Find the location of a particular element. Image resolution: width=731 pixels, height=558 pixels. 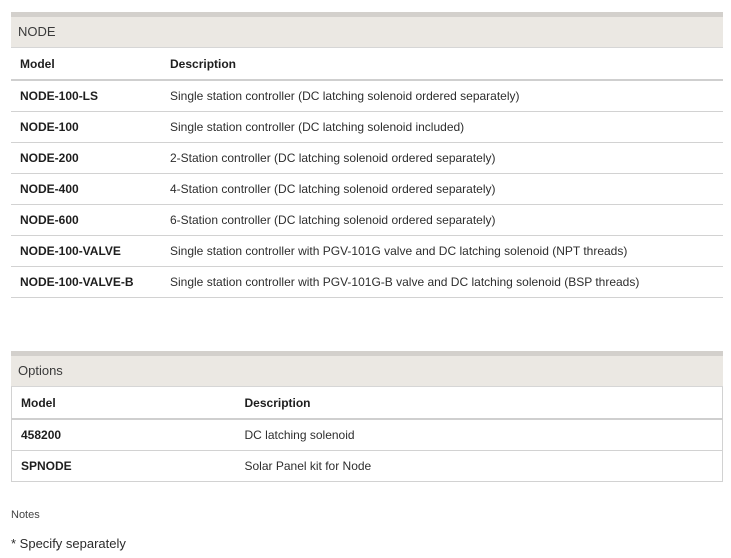

model-cell: NODE-100-LS is located at coordinates (86, 96).